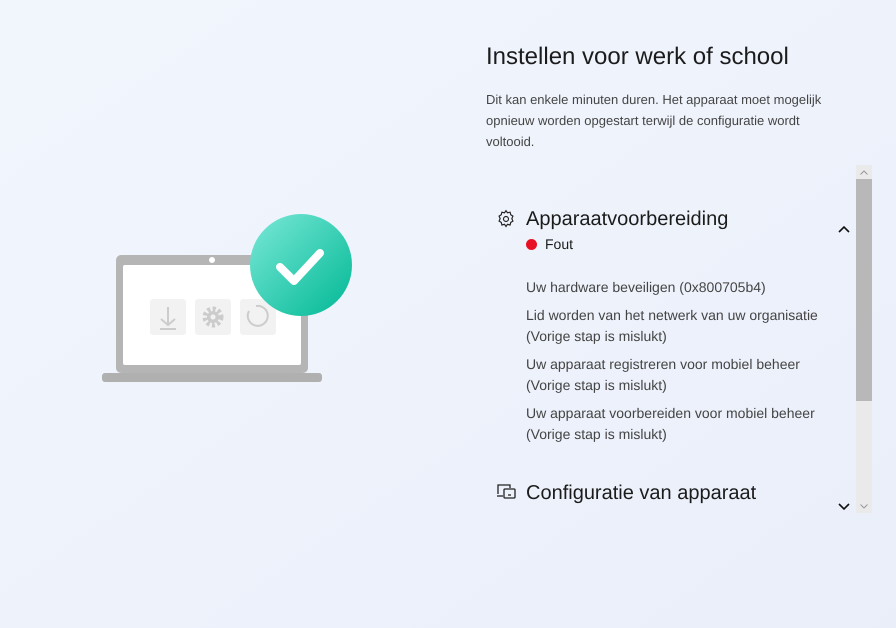  What do you see at coordinates (671, 413) in the screenshot?
I see `step-text: Uw apparaat voorbereiden voor mobiel beheer` at bounding box center [671, 413].